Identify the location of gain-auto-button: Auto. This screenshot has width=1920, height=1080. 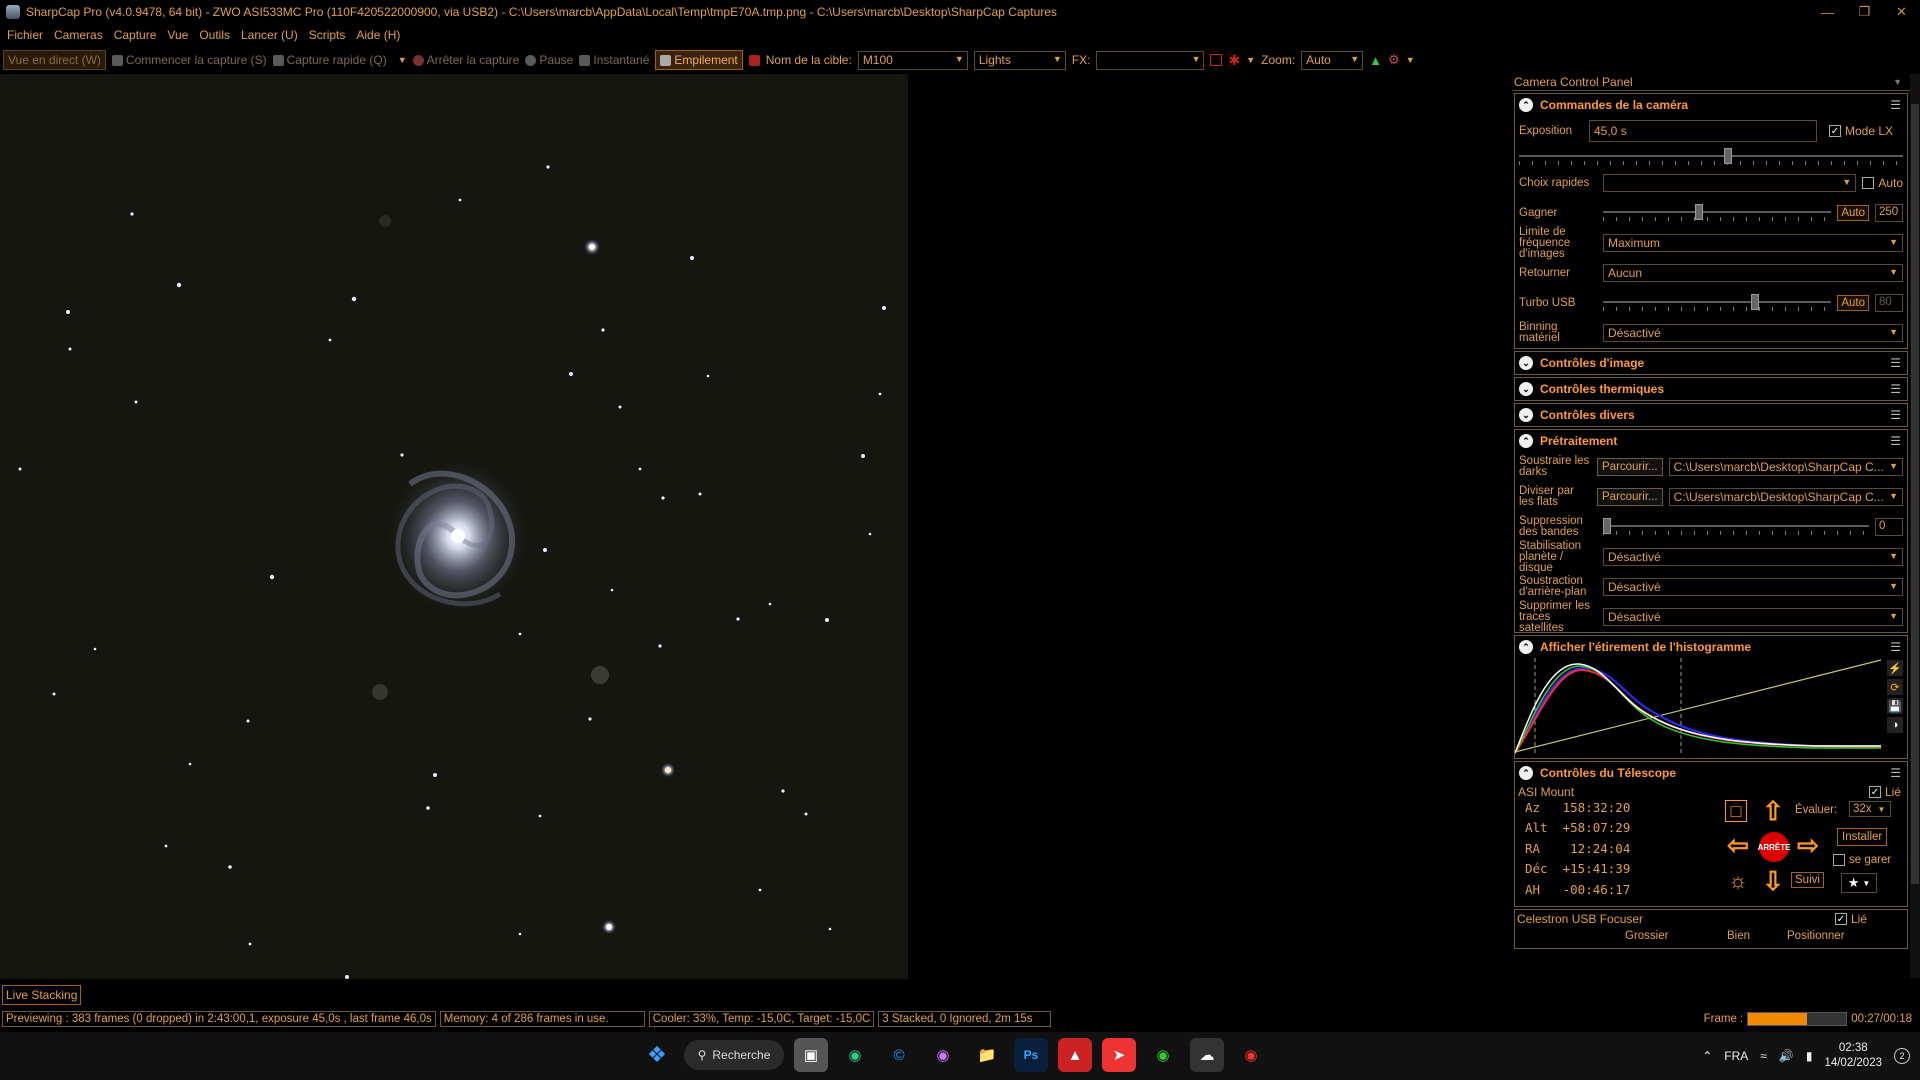
(1853, 213).